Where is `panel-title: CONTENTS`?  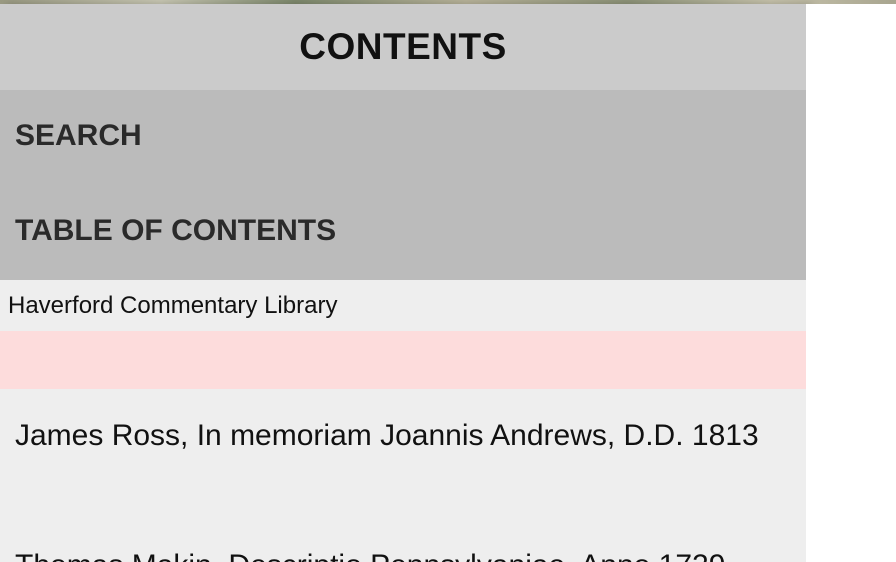 panel-title: CONTENTS is located at coordinates (403, 46).